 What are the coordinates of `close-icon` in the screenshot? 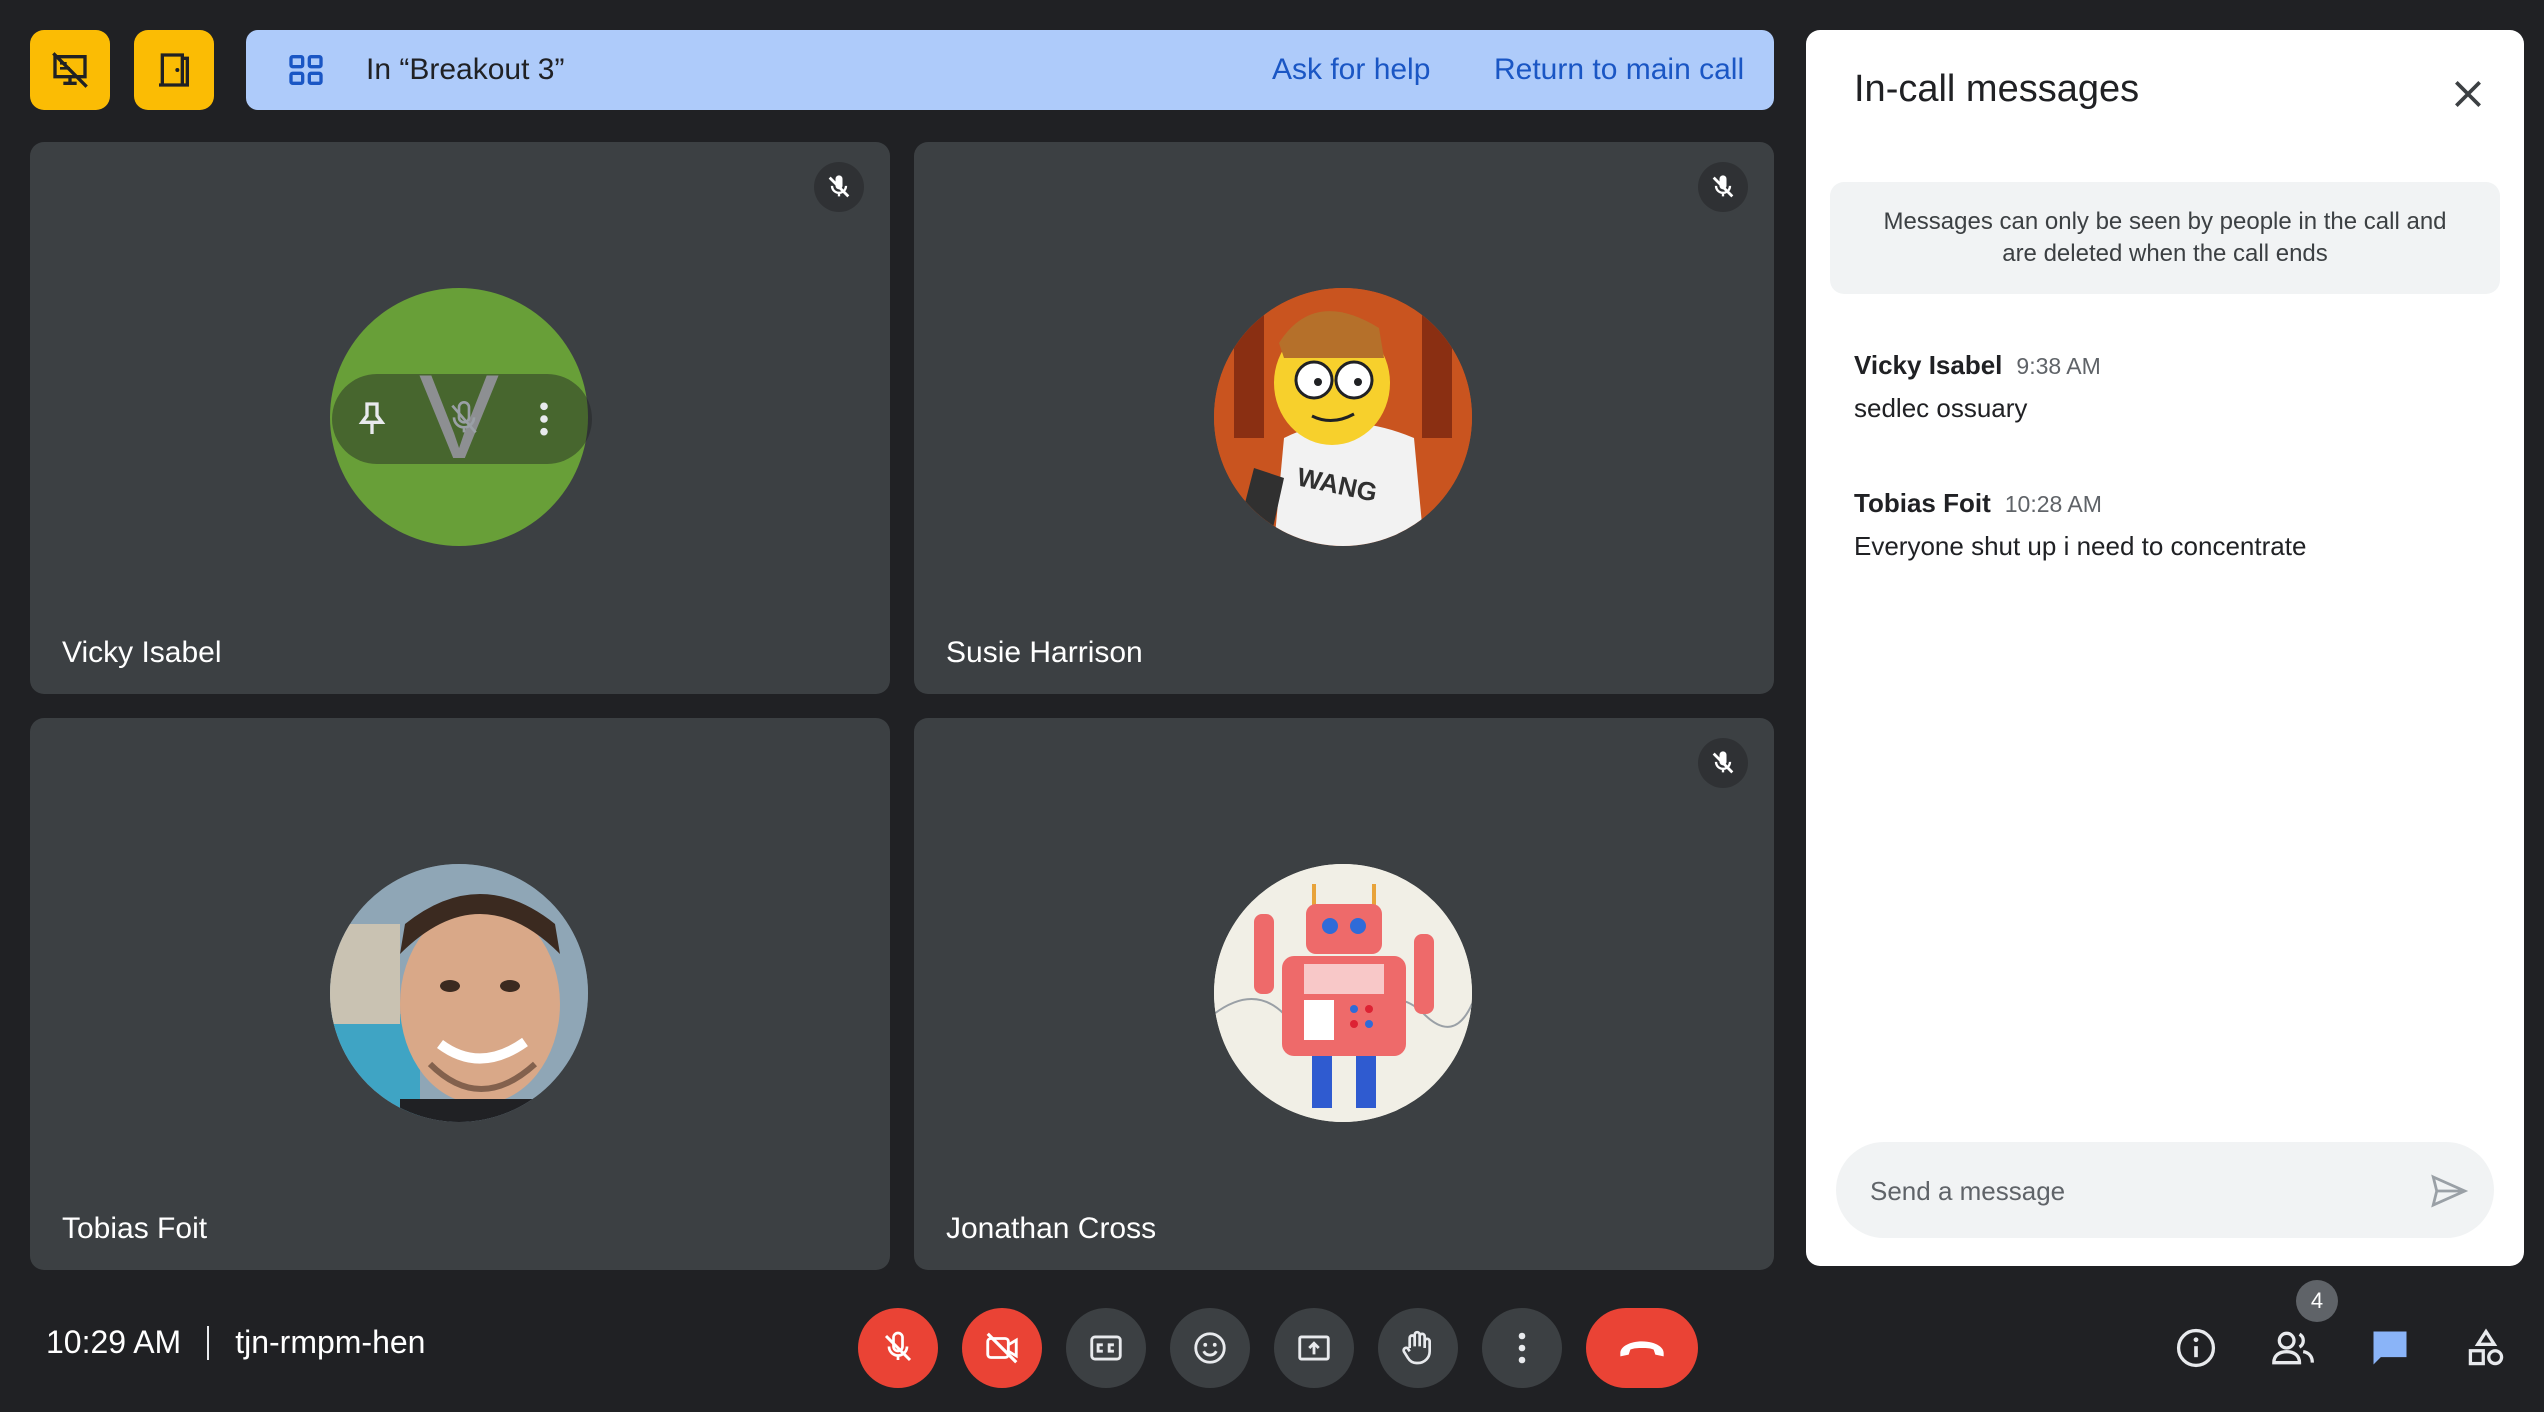 It's located at (2468, 94).